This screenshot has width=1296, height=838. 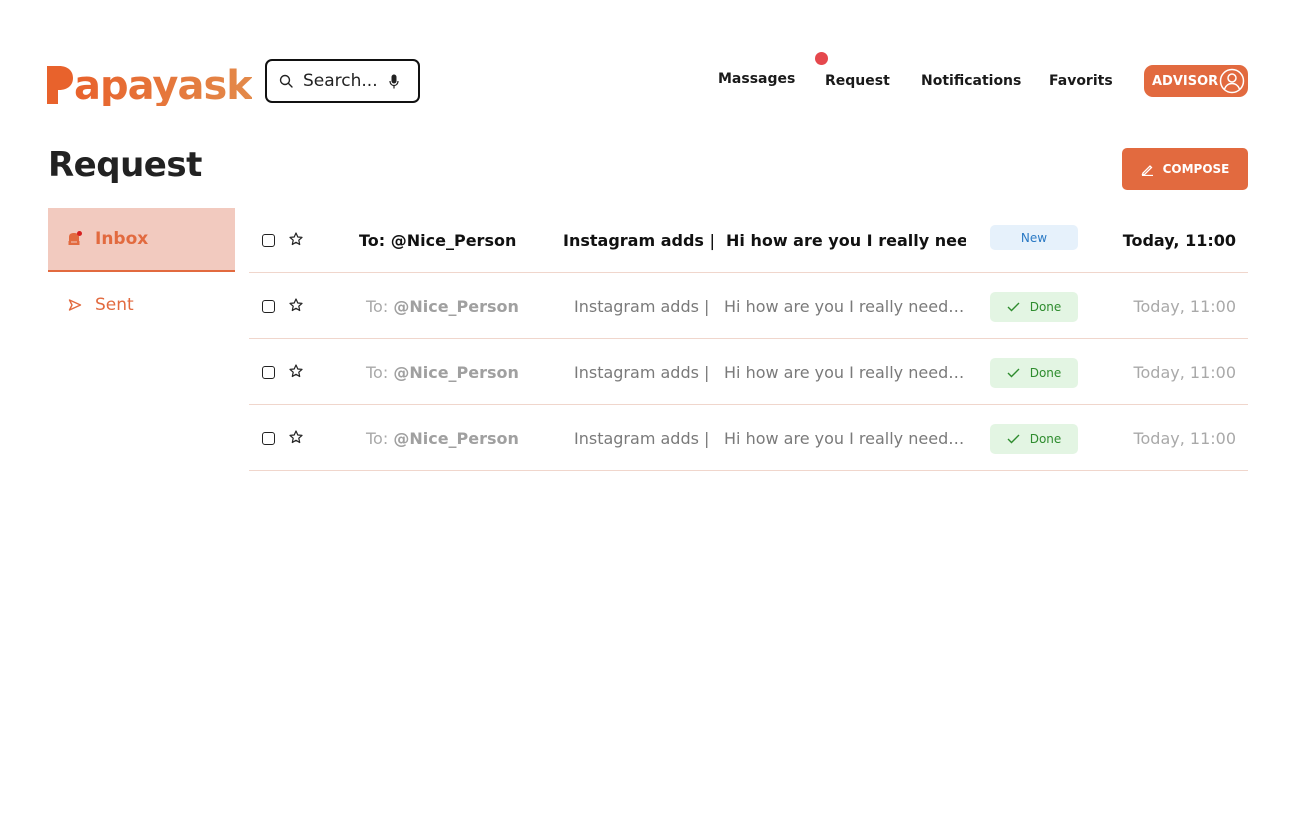 What do you see at coordinates (1185, 81) in the screenshot?
I see `advisor-label: ADVISOR` at bounding box center [1185, 81].